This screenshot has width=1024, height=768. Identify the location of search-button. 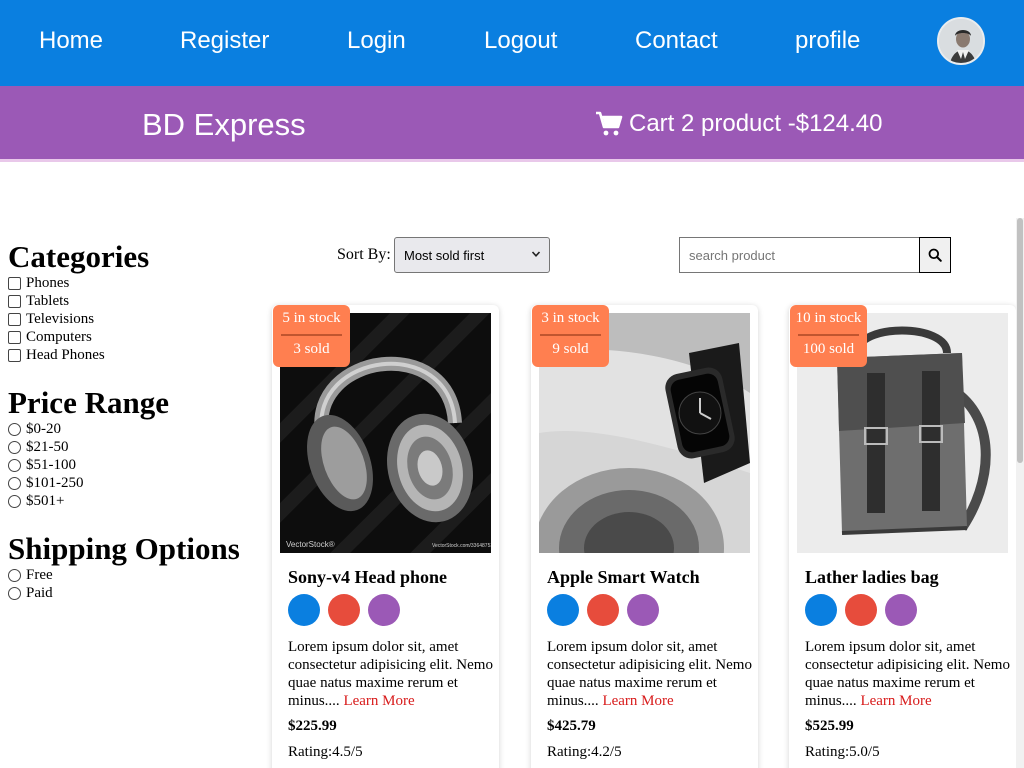
(935, 255).